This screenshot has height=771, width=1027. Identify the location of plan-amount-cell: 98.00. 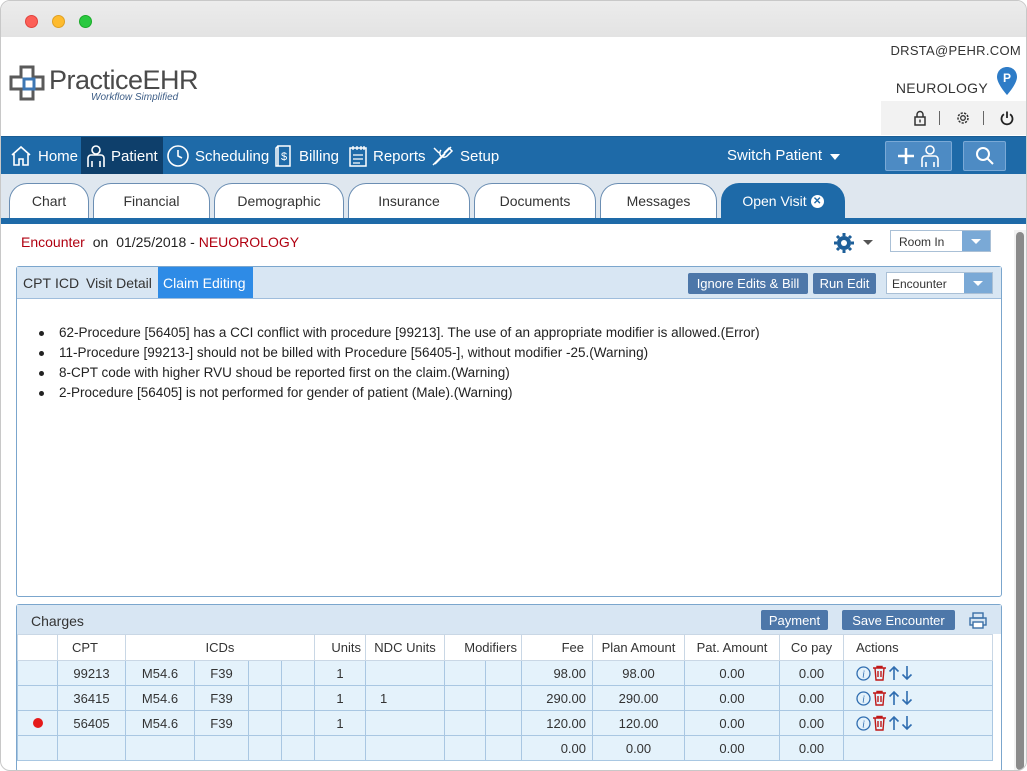
(638, 673).